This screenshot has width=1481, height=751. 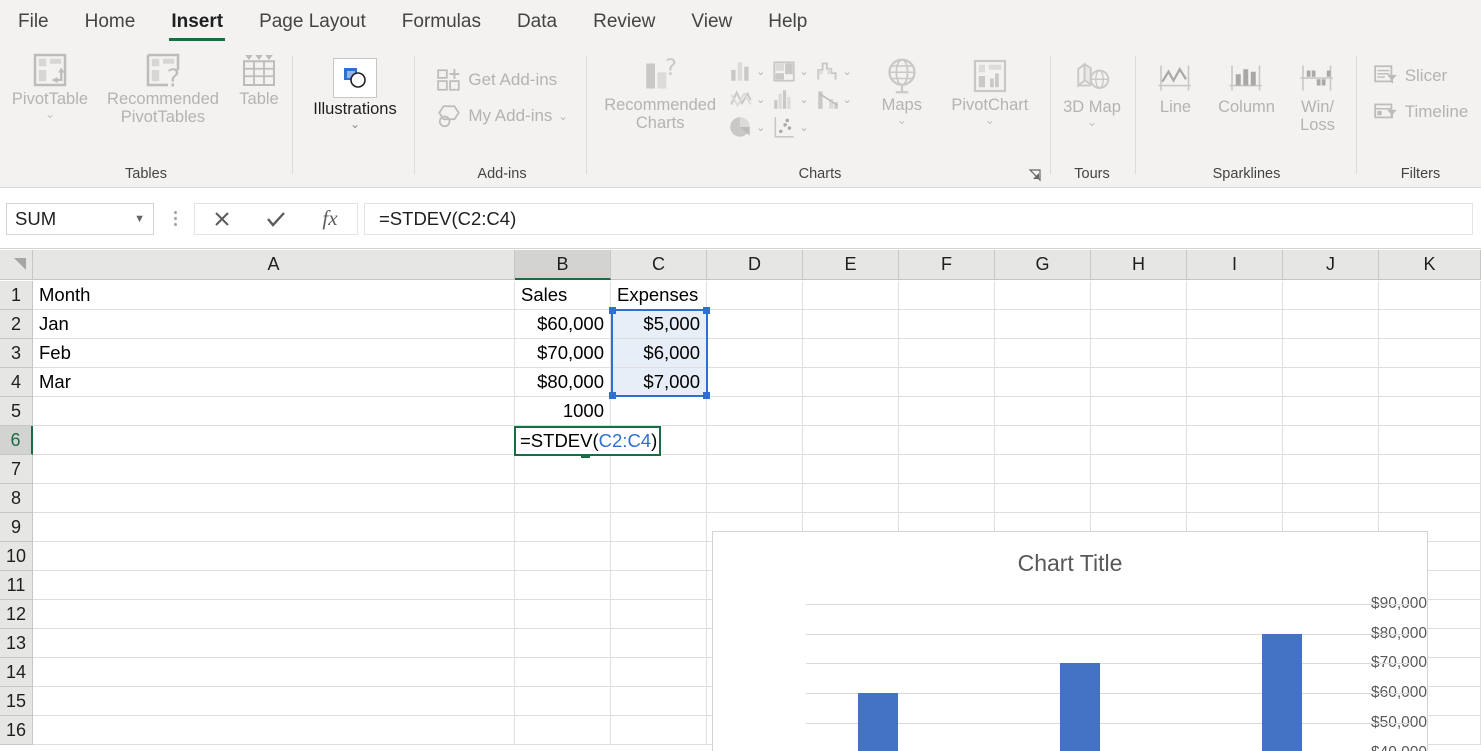 What do you see at coordinates (16, 498) in the screenshot?
I see `row-header-8: 8` at bounding box center [16, 498].